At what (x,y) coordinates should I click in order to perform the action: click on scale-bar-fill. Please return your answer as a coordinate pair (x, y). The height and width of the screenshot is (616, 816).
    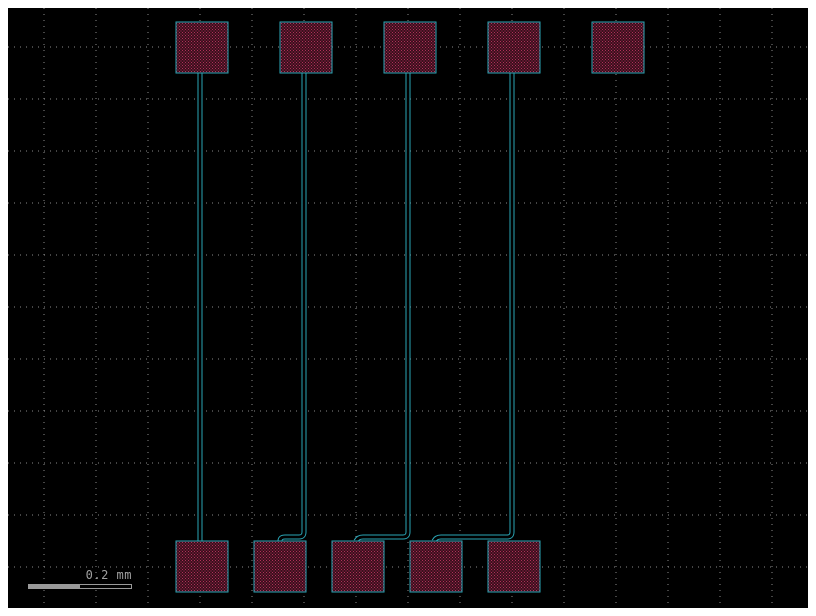
    Looking at the image, I should click on (54, 586).